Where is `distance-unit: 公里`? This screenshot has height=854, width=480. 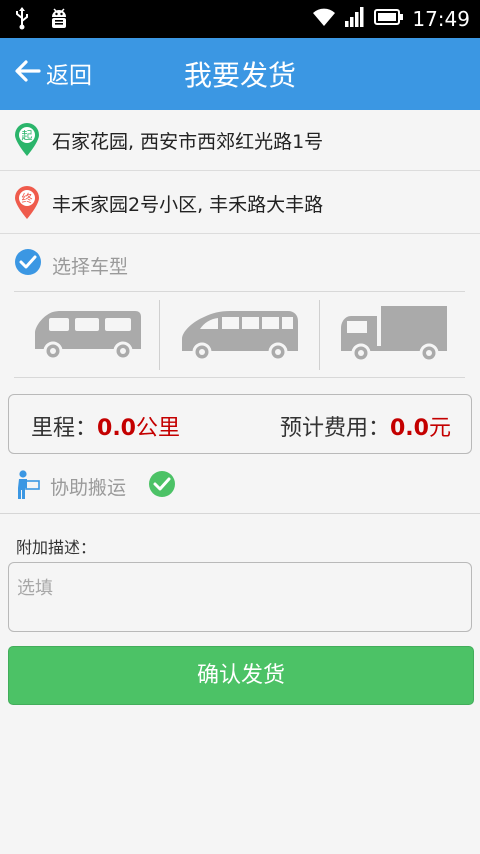
distance-unit: 公里 is located at coordinates (158, 428).